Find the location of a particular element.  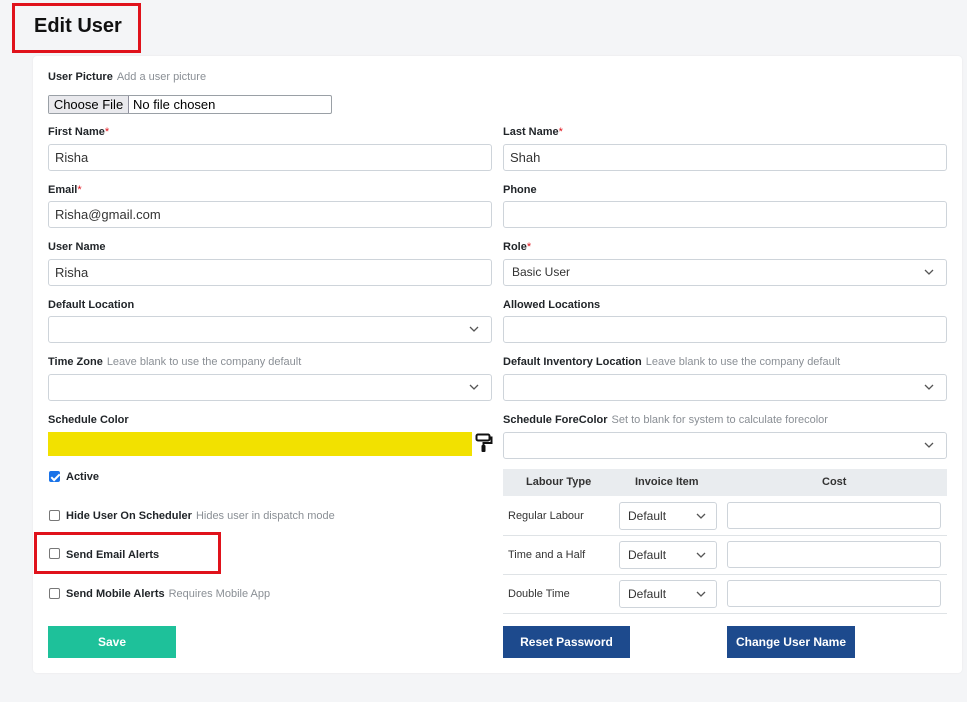

send-email-alerts-label: Send Email Alerts is located at coordinates (113, 555).